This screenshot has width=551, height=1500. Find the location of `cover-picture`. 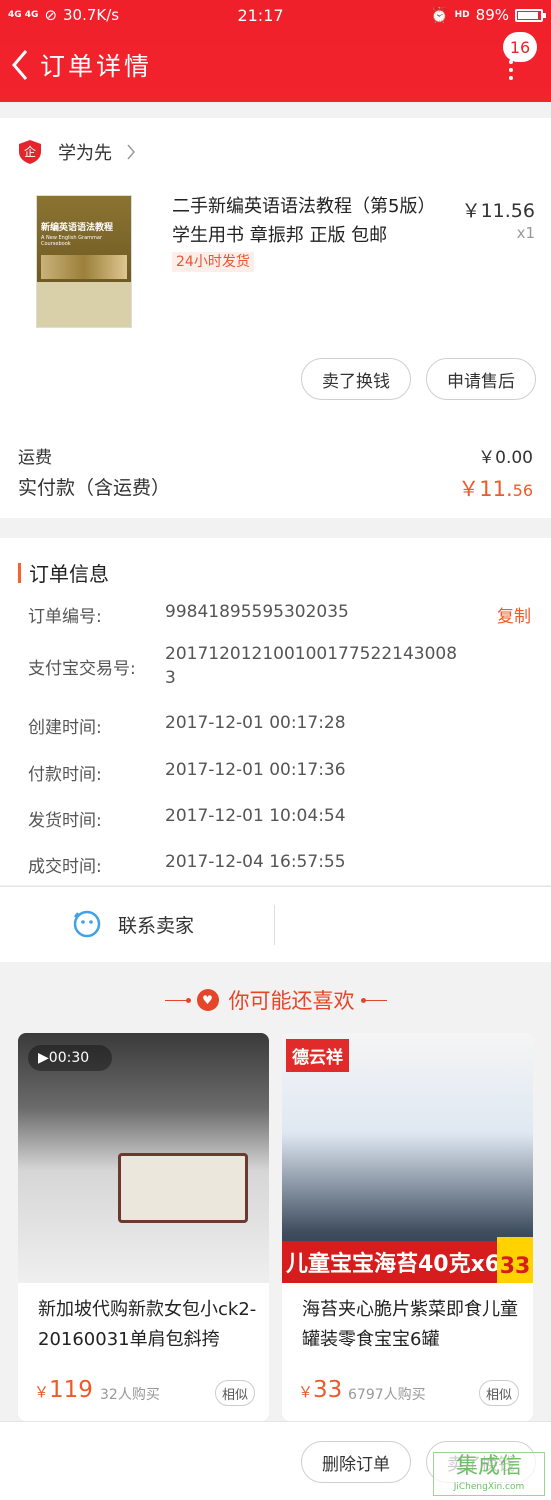

cover-picture is located at coordinates (84, 267).